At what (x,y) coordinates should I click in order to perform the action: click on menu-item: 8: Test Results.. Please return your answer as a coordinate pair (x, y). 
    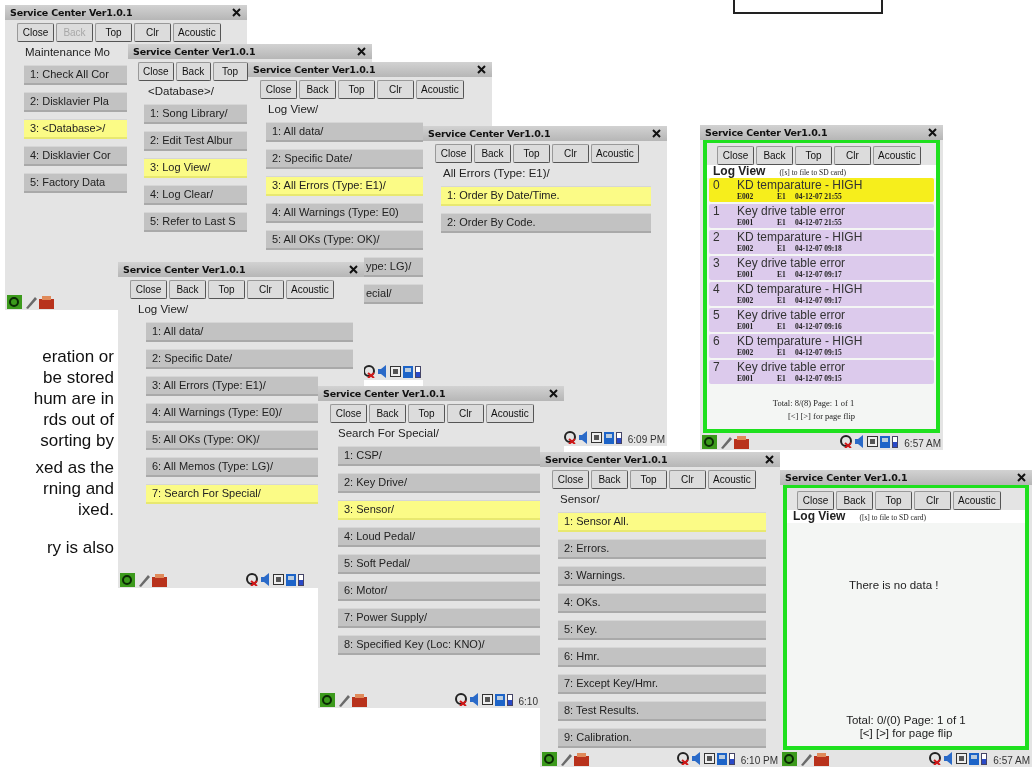
    Looking at the image, I should click on (662, 711).